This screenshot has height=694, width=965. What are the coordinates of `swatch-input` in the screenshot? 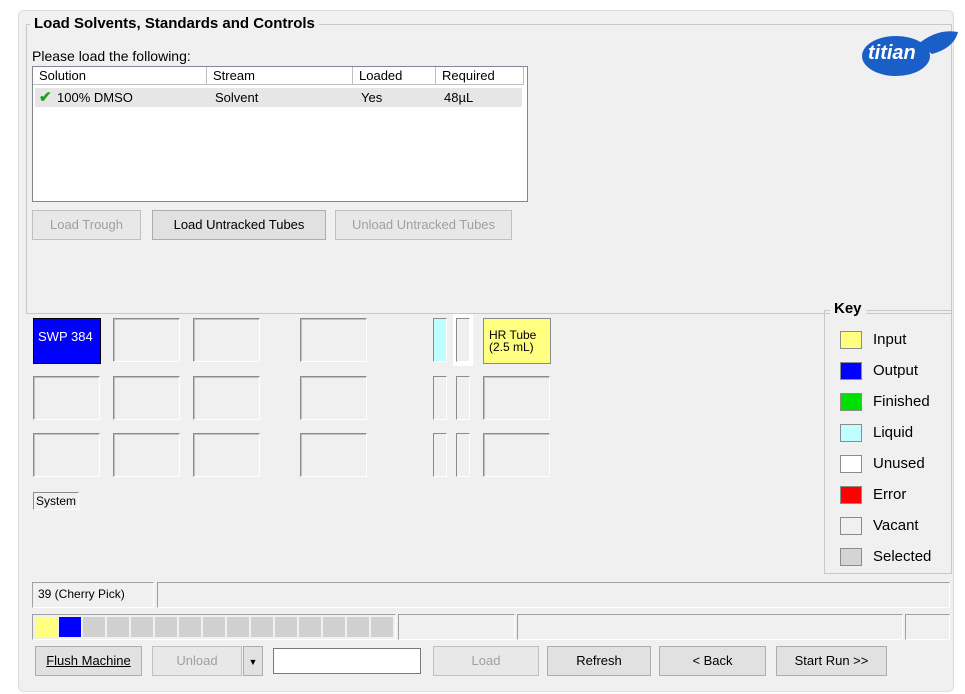 It's located at (851, 340).